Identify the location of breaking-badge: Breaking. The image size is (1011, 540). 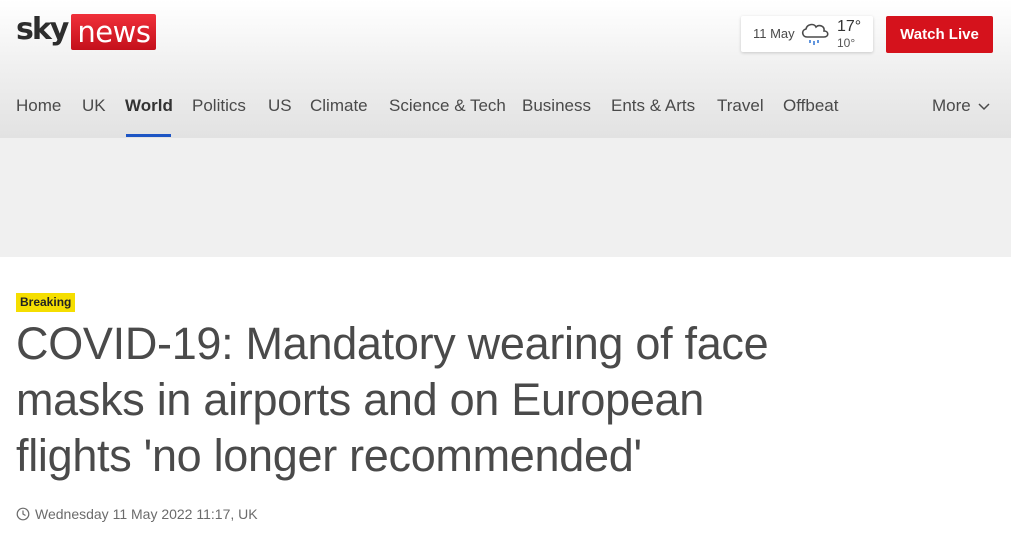
(46, 302).